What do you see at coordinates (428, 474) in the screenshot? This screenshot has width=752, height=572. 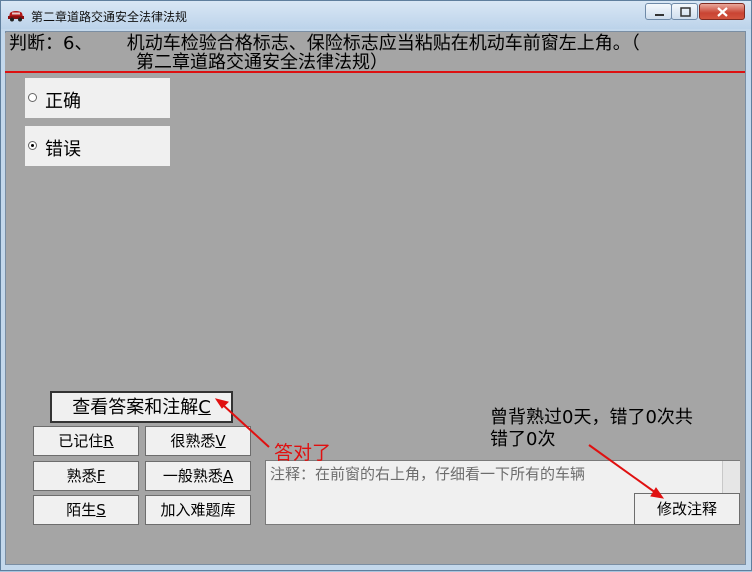 I see `note-text: 注释：在前窗的右上角，仔细看一下所有的车辆` at bounding box center [428, 474].